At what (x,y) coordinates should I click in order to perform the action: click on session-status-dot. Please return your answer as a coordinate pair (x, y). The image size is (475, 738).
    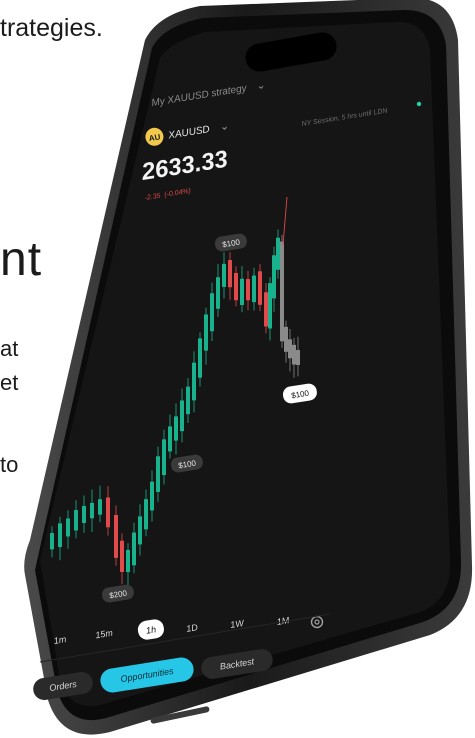
    Looking at the image, I should click on (419, 104).